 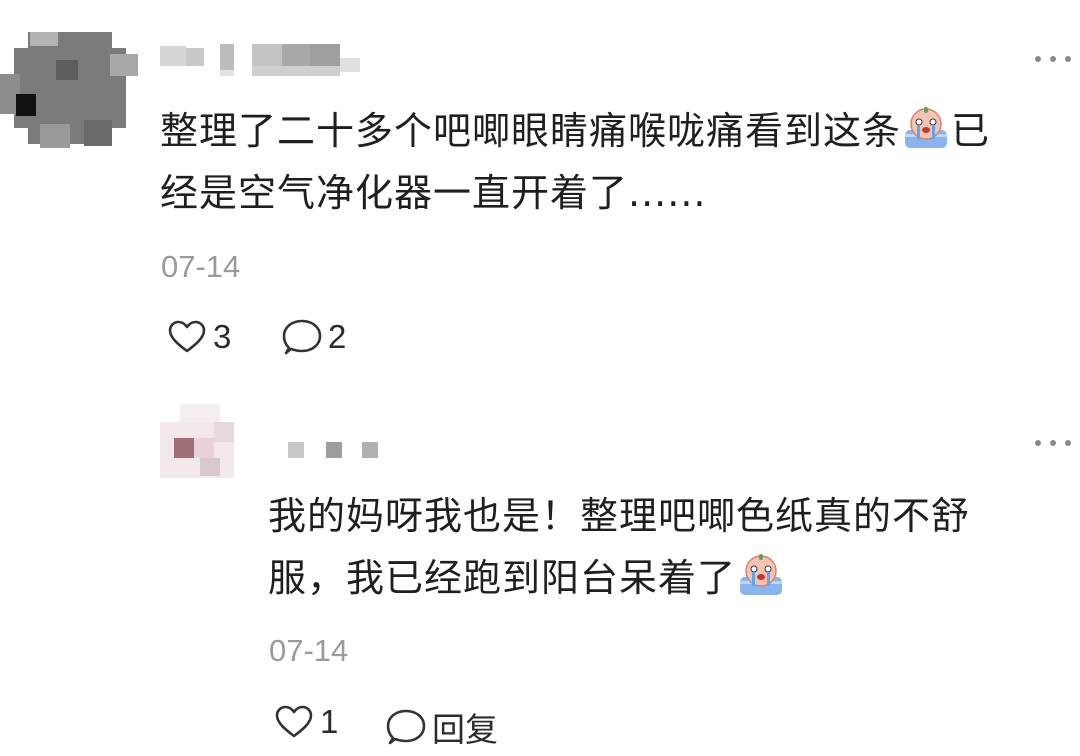 I want to click on comment-button: 2, so click(x=314, y=337).